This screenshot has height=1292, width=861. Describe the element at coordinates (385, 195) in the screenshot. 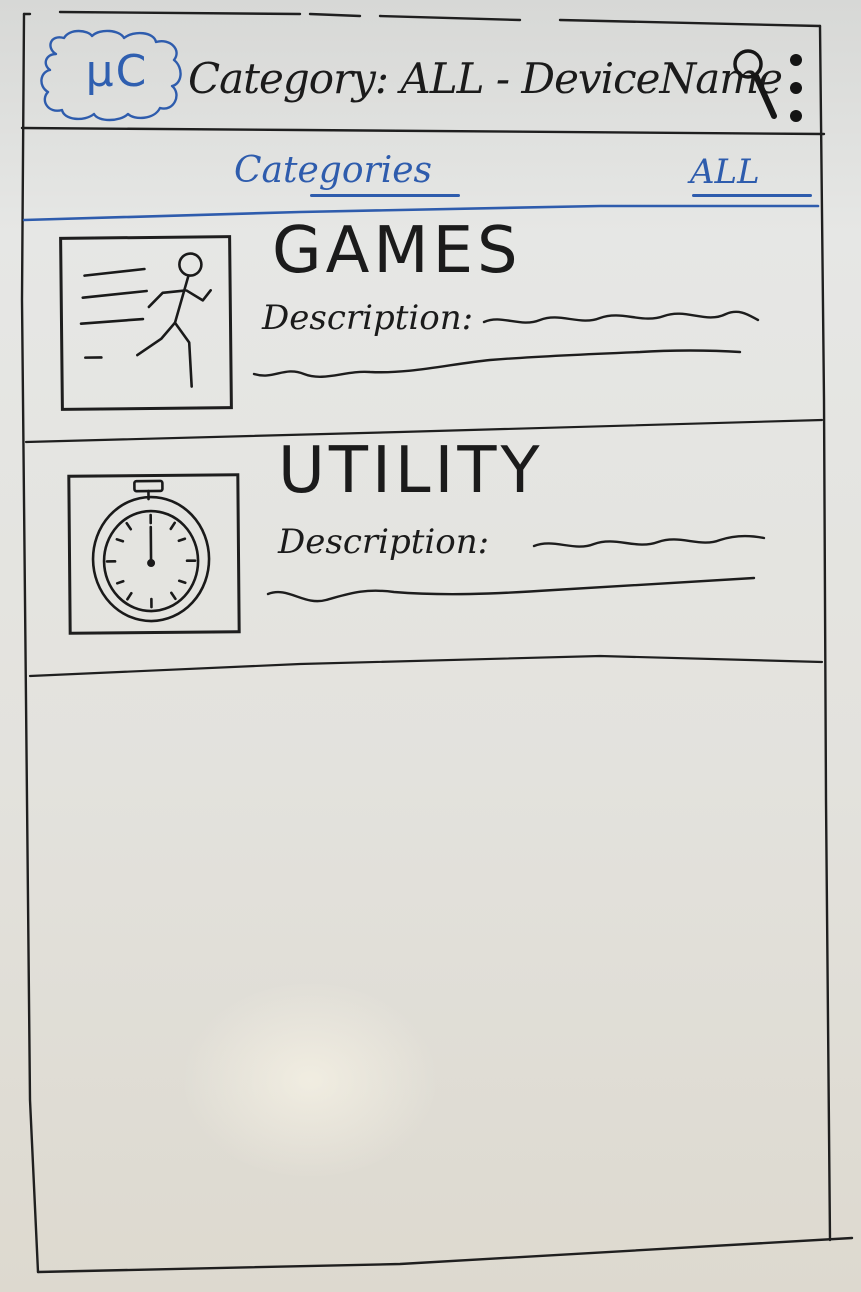

I see `tab-categories-indicator` at that location.